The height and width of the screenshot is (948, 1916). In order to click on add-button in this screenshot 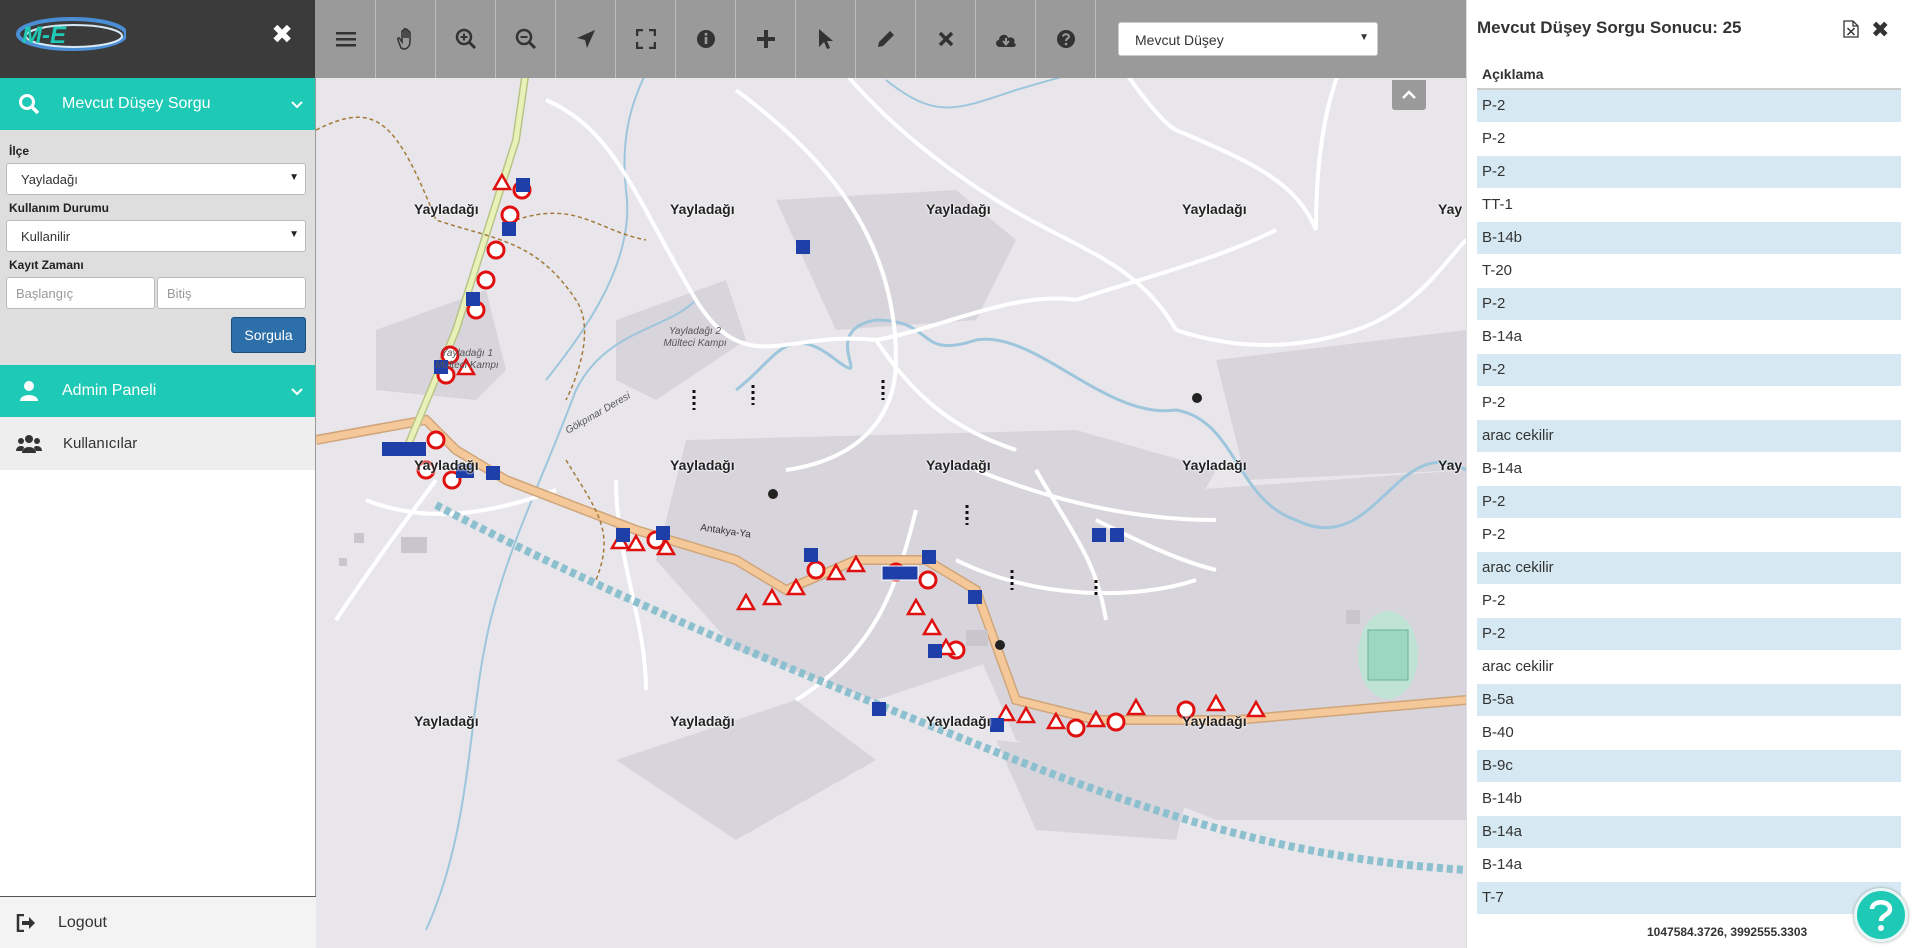, I will do `click(766, 39)`.